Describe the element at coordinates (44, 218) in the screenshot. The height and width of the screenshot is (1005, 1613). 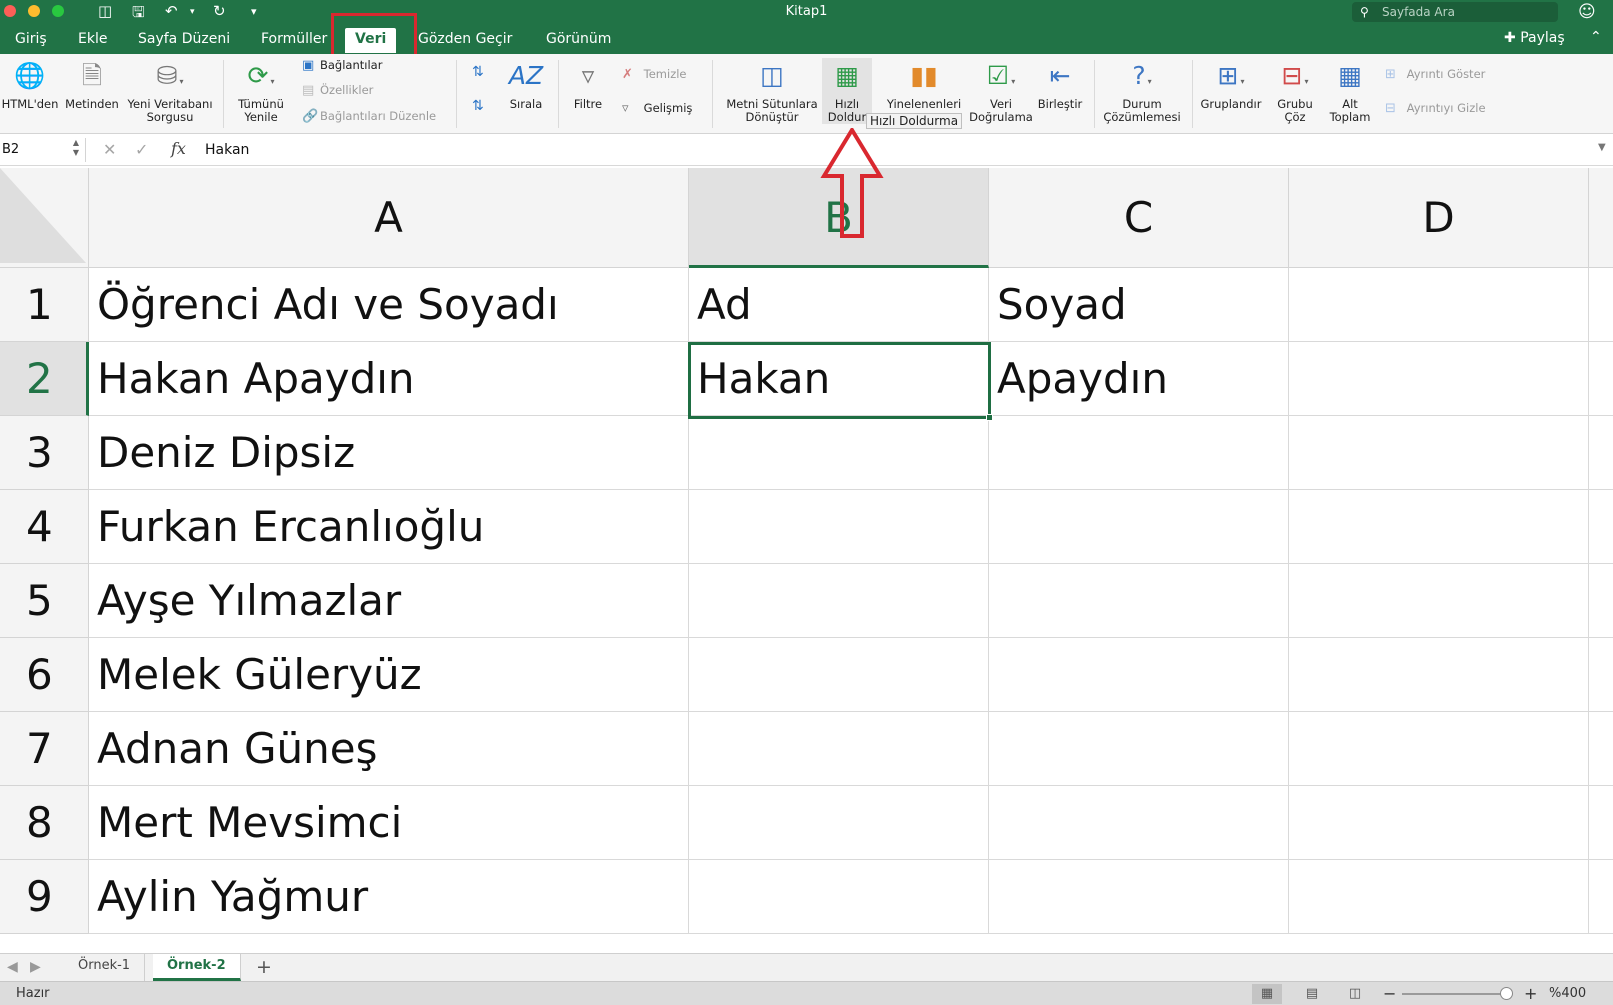
I see `select-all-corner` at that location.